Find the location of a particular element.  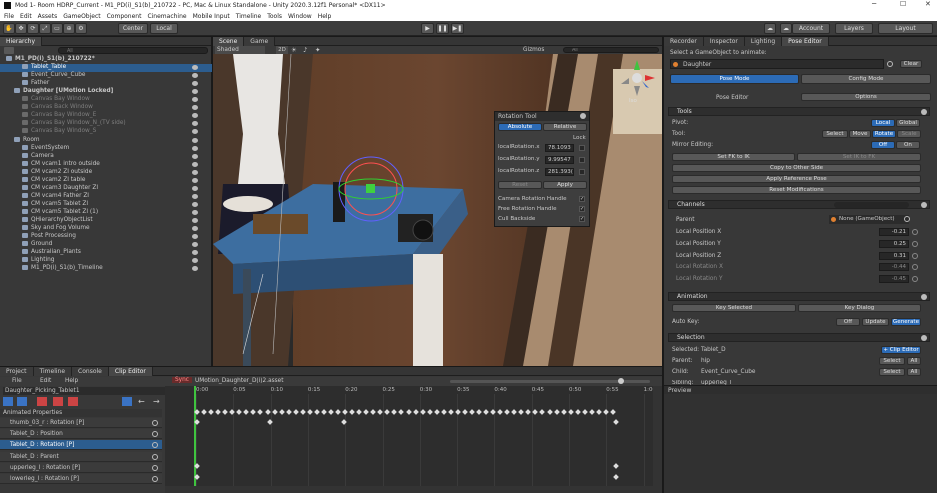

next-key-icon: → is located at coordinates (159, 401).